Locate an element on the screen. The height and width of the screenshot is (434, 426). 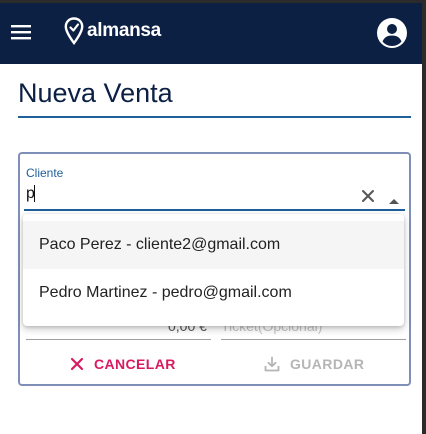
cancel-button: CANCELAR is located at coordinates (123, 364).